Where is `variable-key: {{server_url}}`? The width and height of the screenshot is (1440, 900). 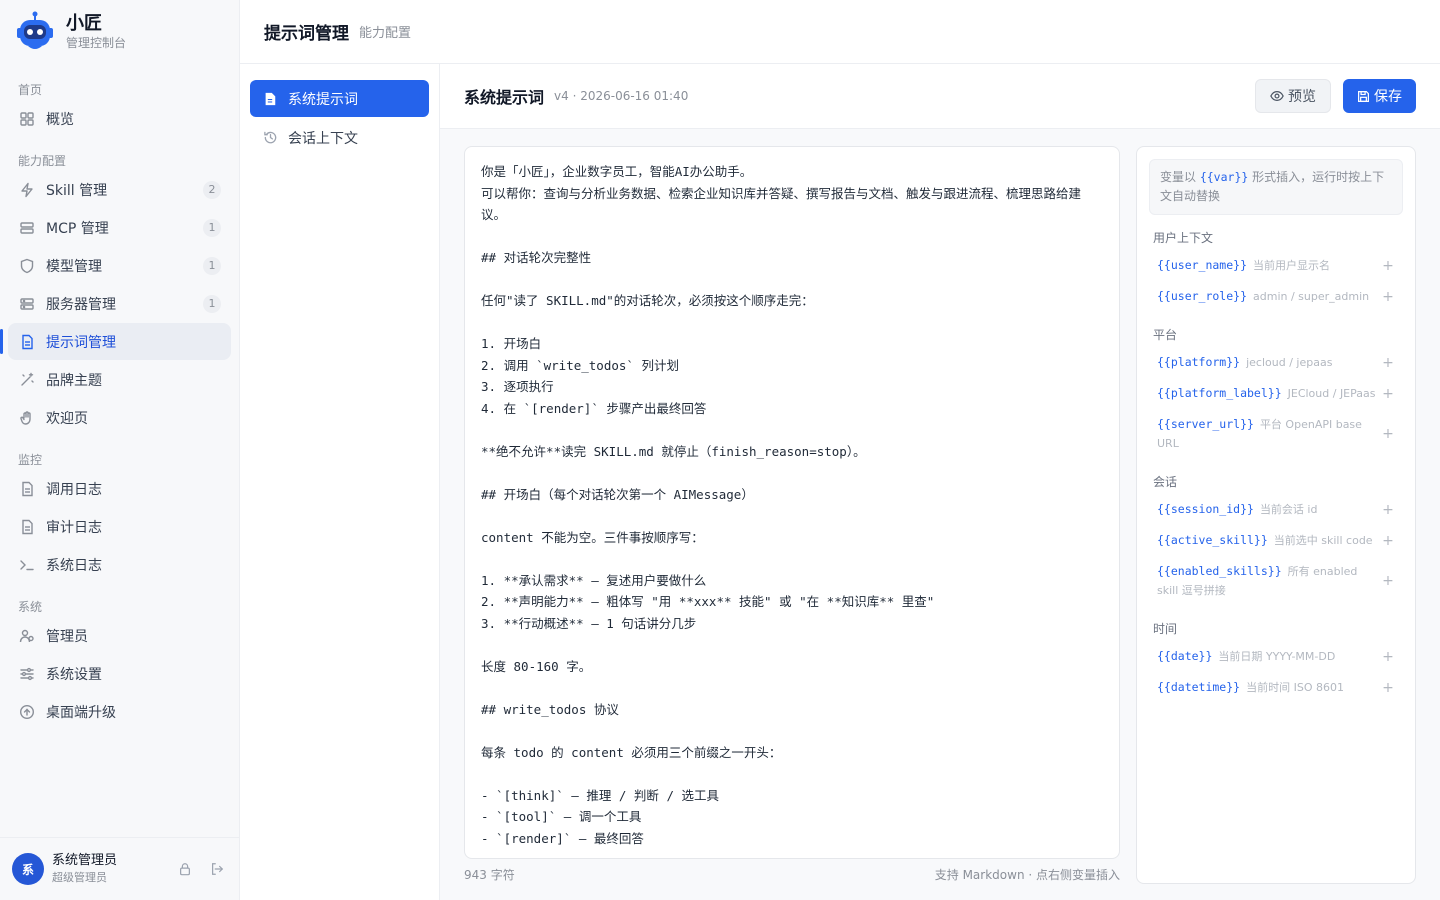
variable-key: {{server_url}} is located at coordinates (1205, 424).